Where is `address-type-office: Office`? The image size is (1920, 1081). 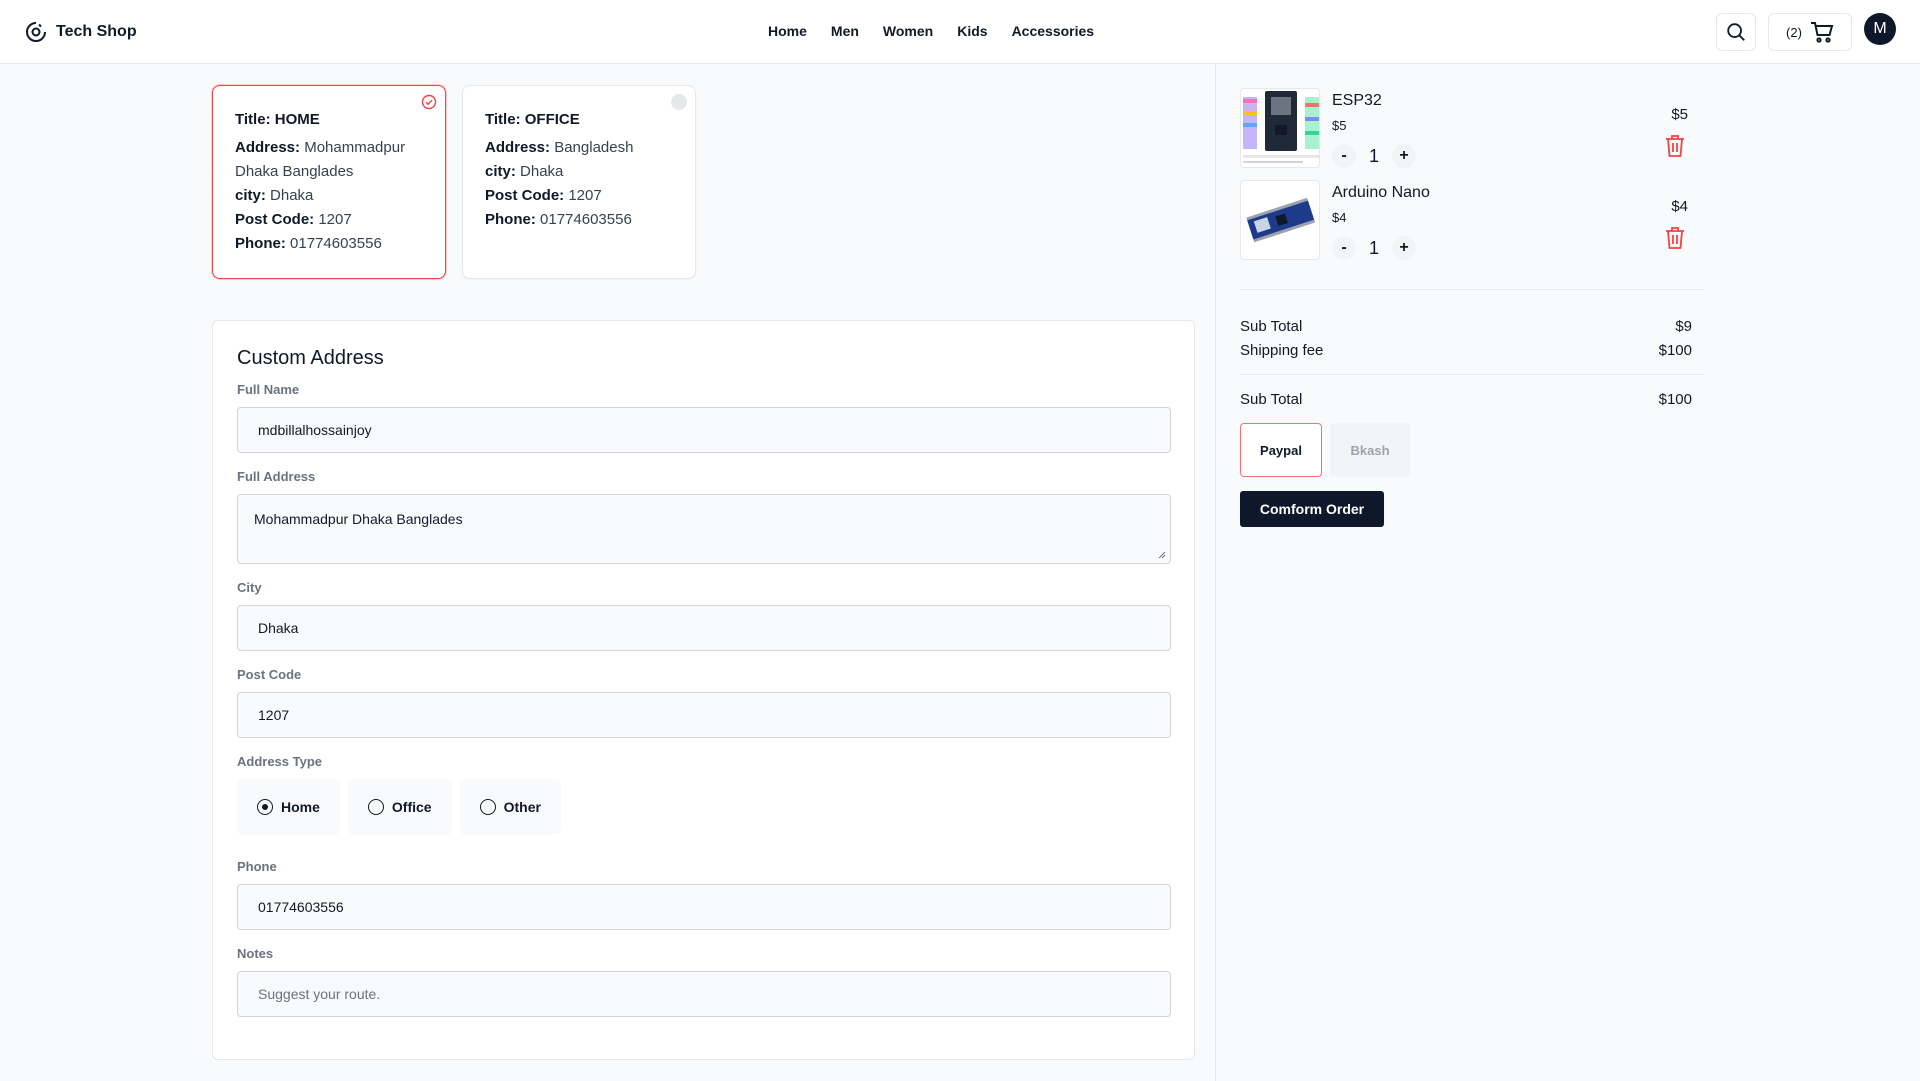
address-type-office: Office is located at coordinates (399, 807).